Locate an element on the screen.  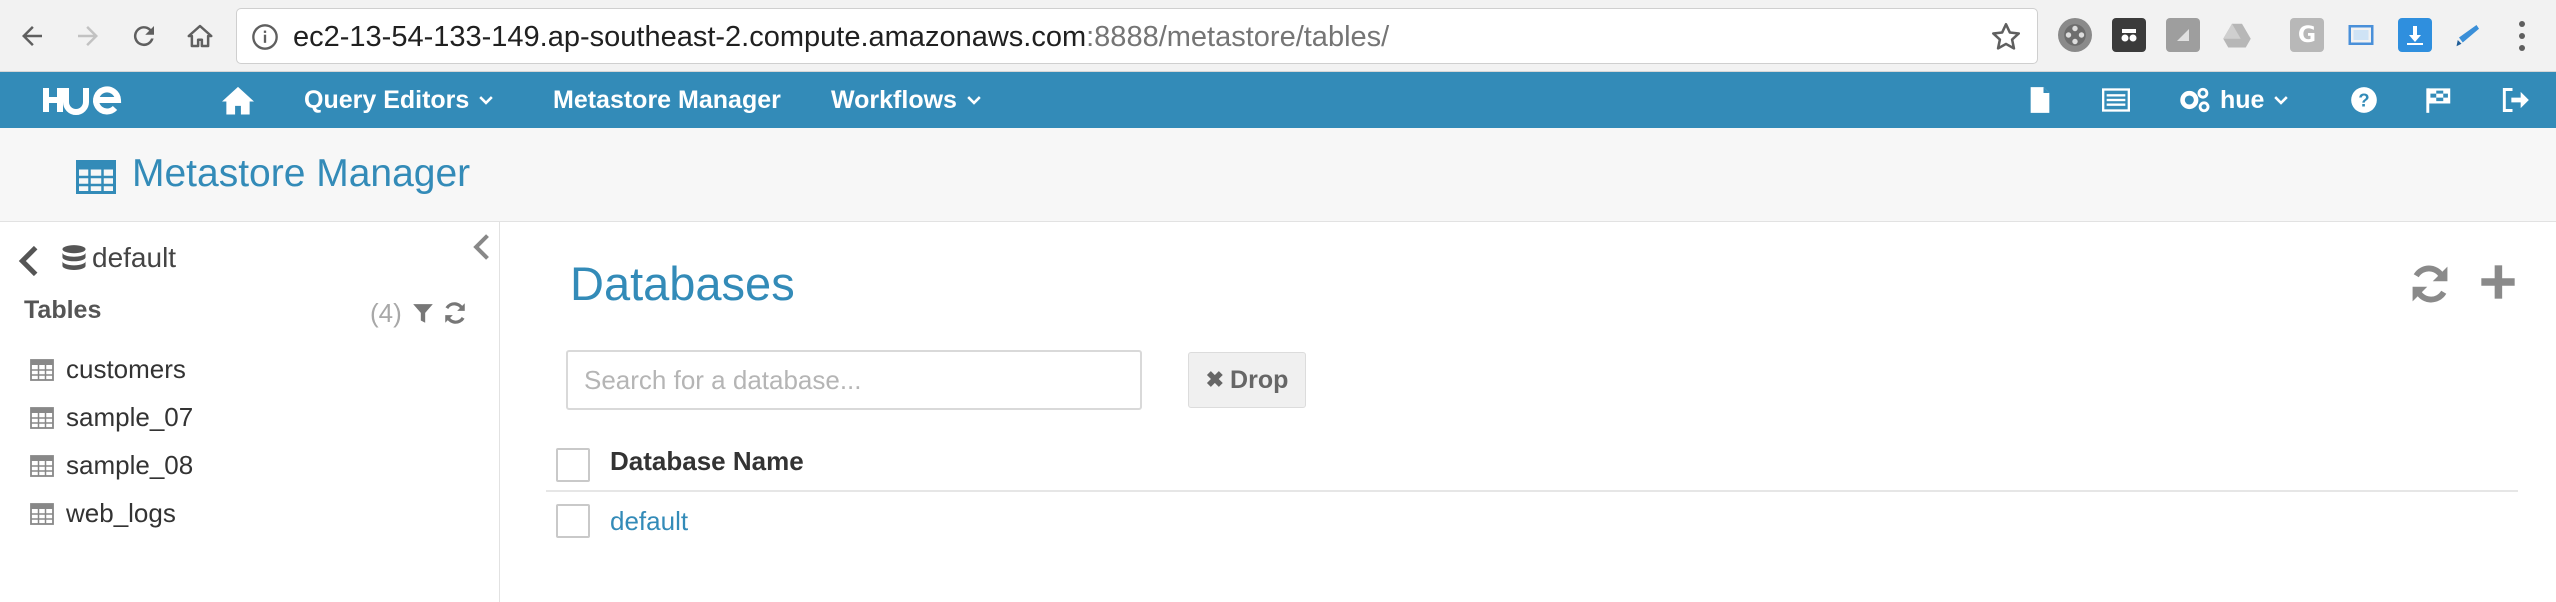
help-button: ? is located at coordinates (2364, 100).